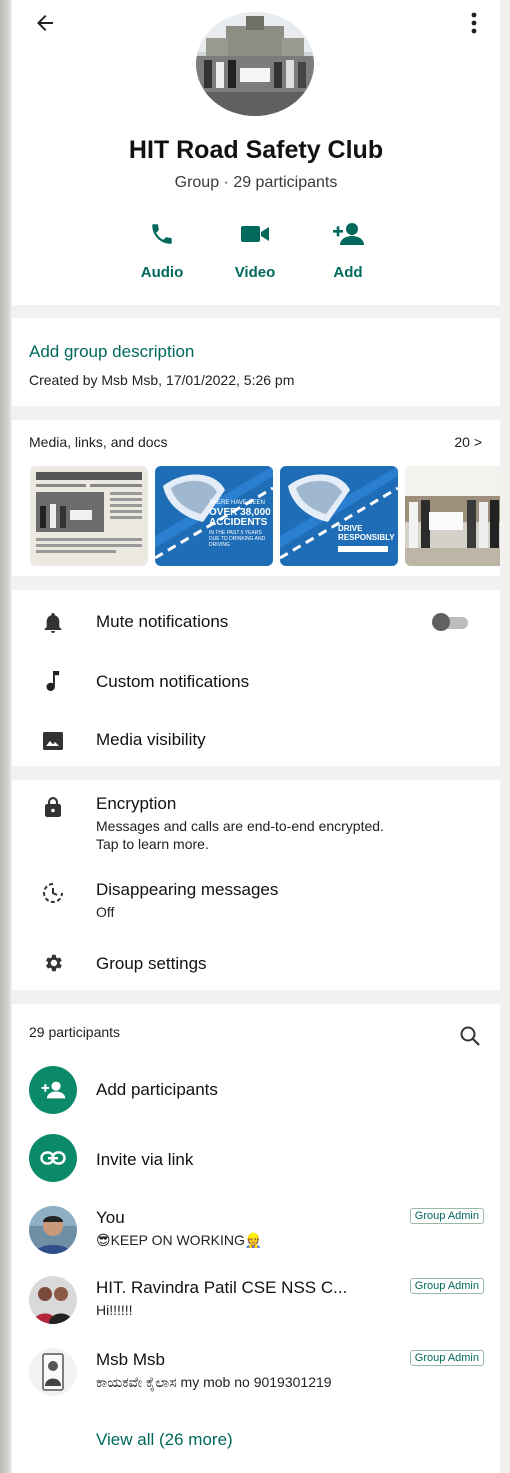 Image resolution: width=510 pixels, height=1473 pixels. Describe the element at coordinates (53, 893) in the screenshot. I see `timer-icon` at that location.